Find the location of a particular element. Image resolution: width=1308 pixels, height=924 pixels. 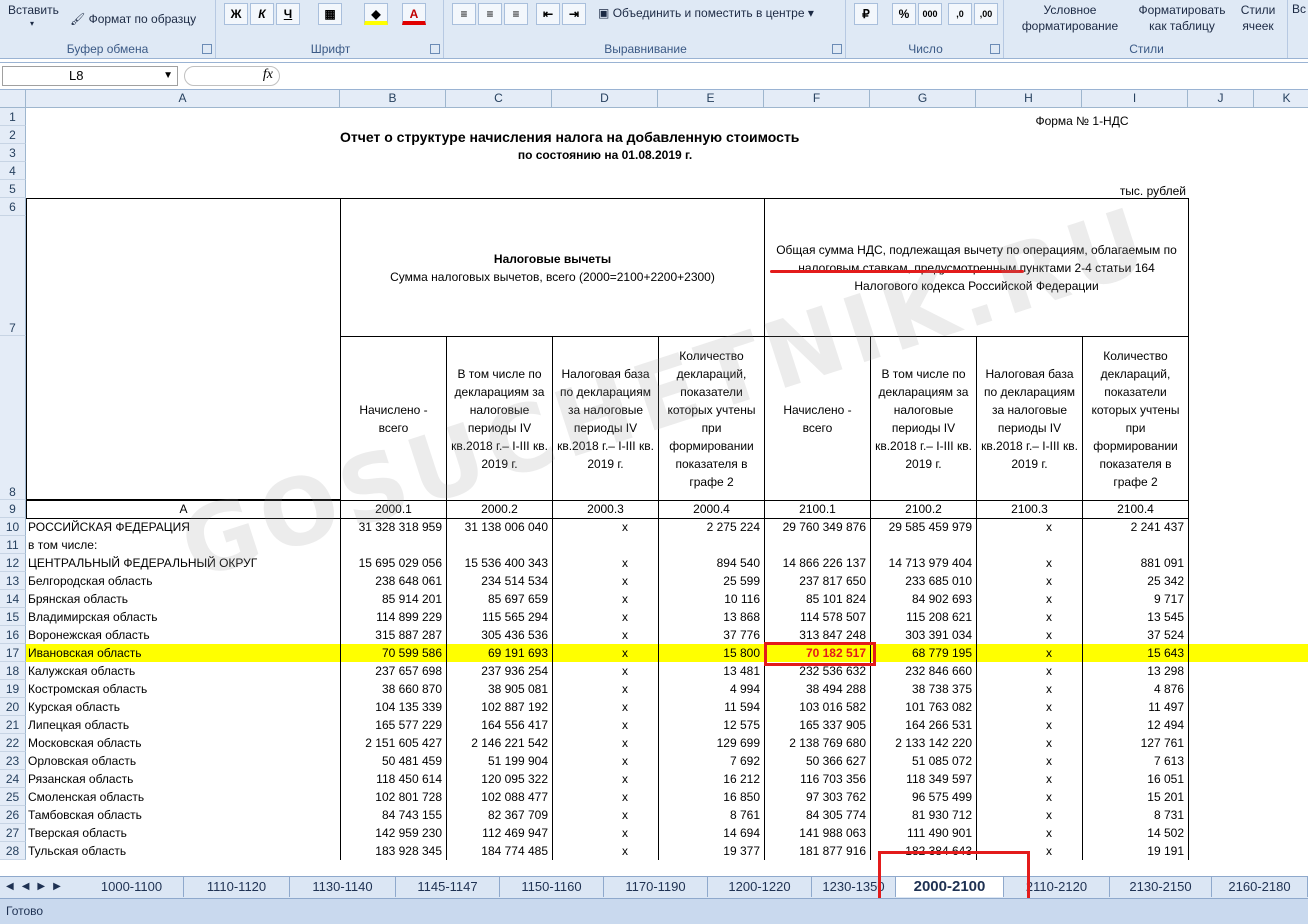

column-header-j: J is located at coordinates (1221, 99).